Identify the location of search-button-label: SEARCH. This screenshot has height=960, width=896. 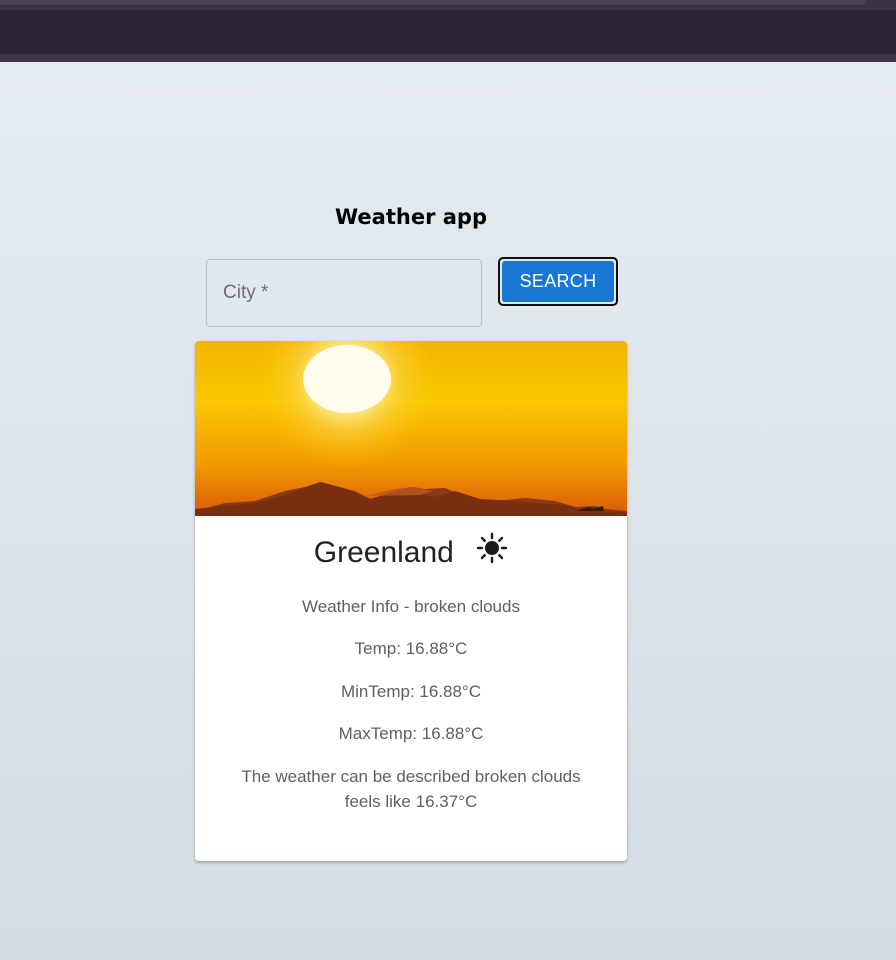
(558, 281).